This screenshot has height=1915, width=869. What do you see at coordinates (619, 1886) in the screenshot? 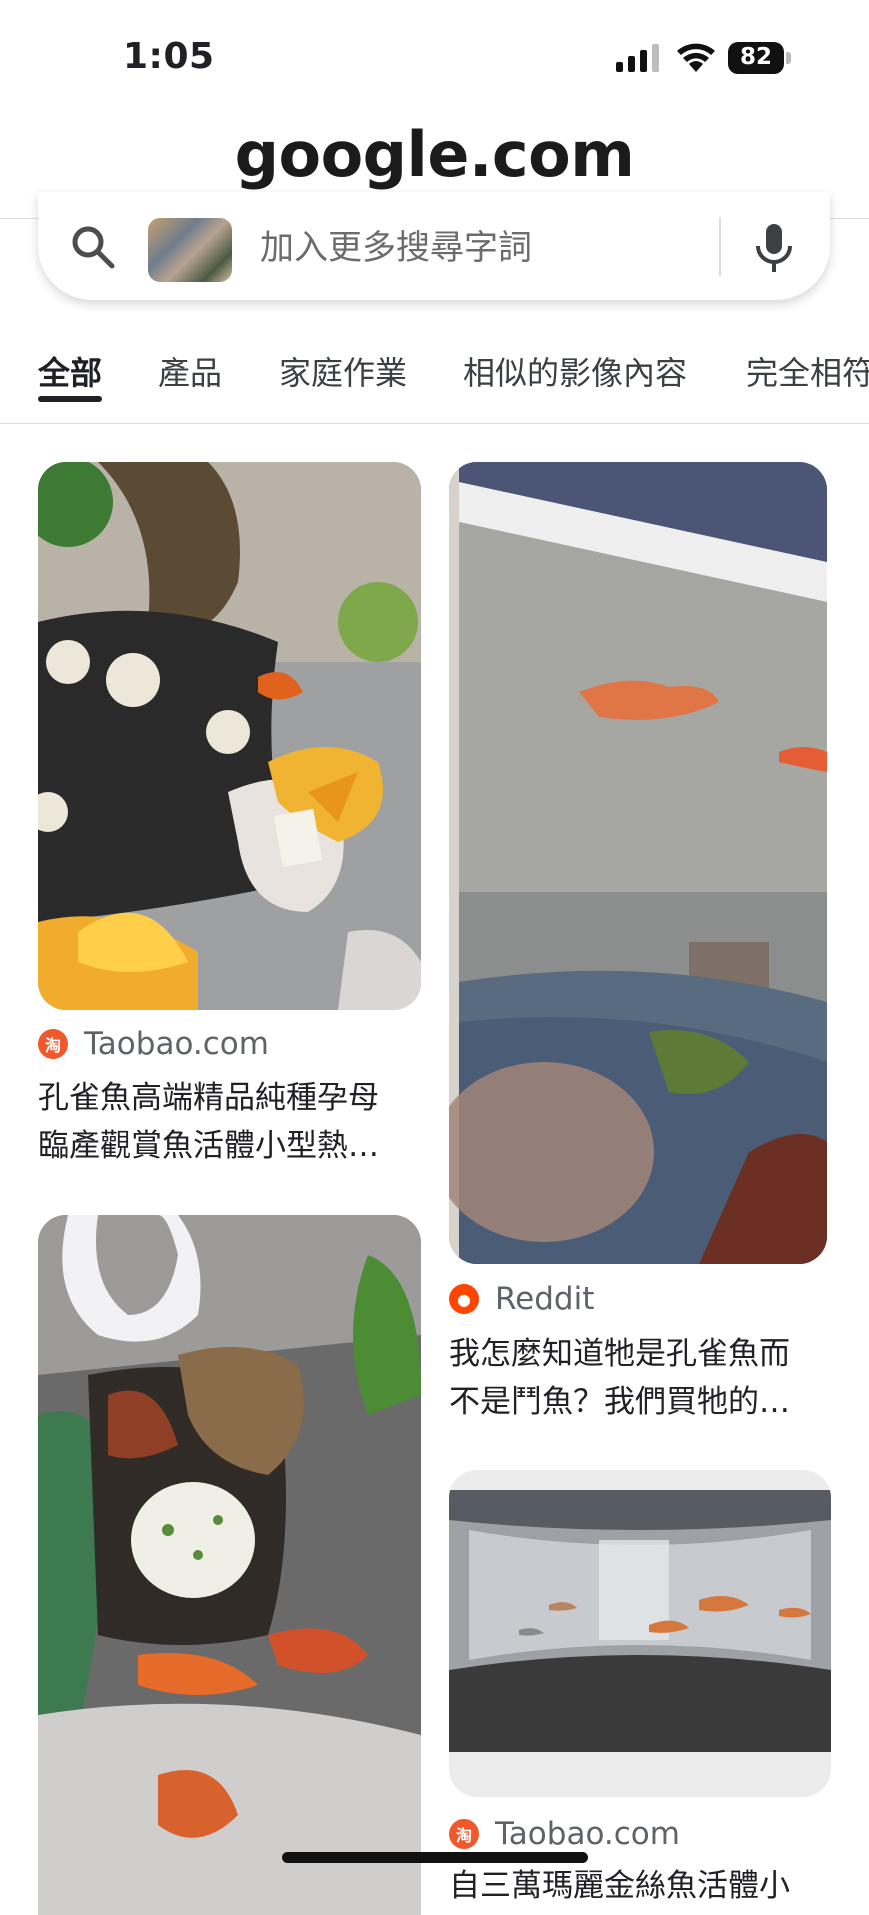
I see `result-title-line: 自三萬瑪麗金絲魚活體小` at bounding box center [619, 1886].